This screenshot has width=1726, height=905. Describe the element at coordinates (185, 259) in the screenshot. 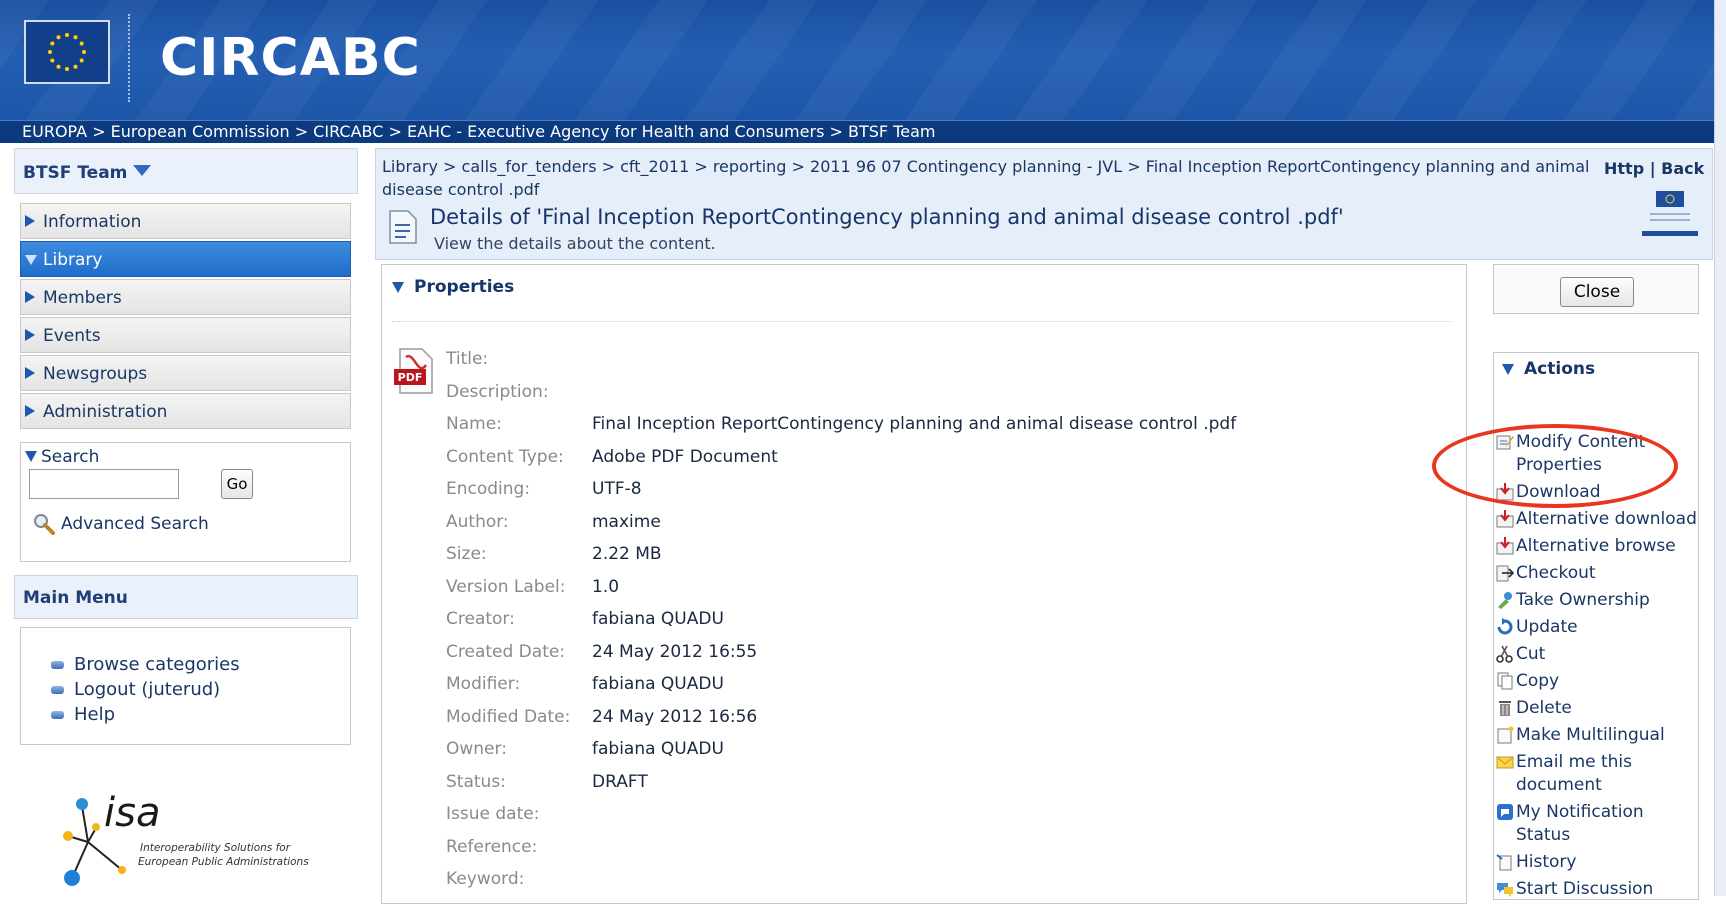

I see `sidebar-item-library: Library` at that location.